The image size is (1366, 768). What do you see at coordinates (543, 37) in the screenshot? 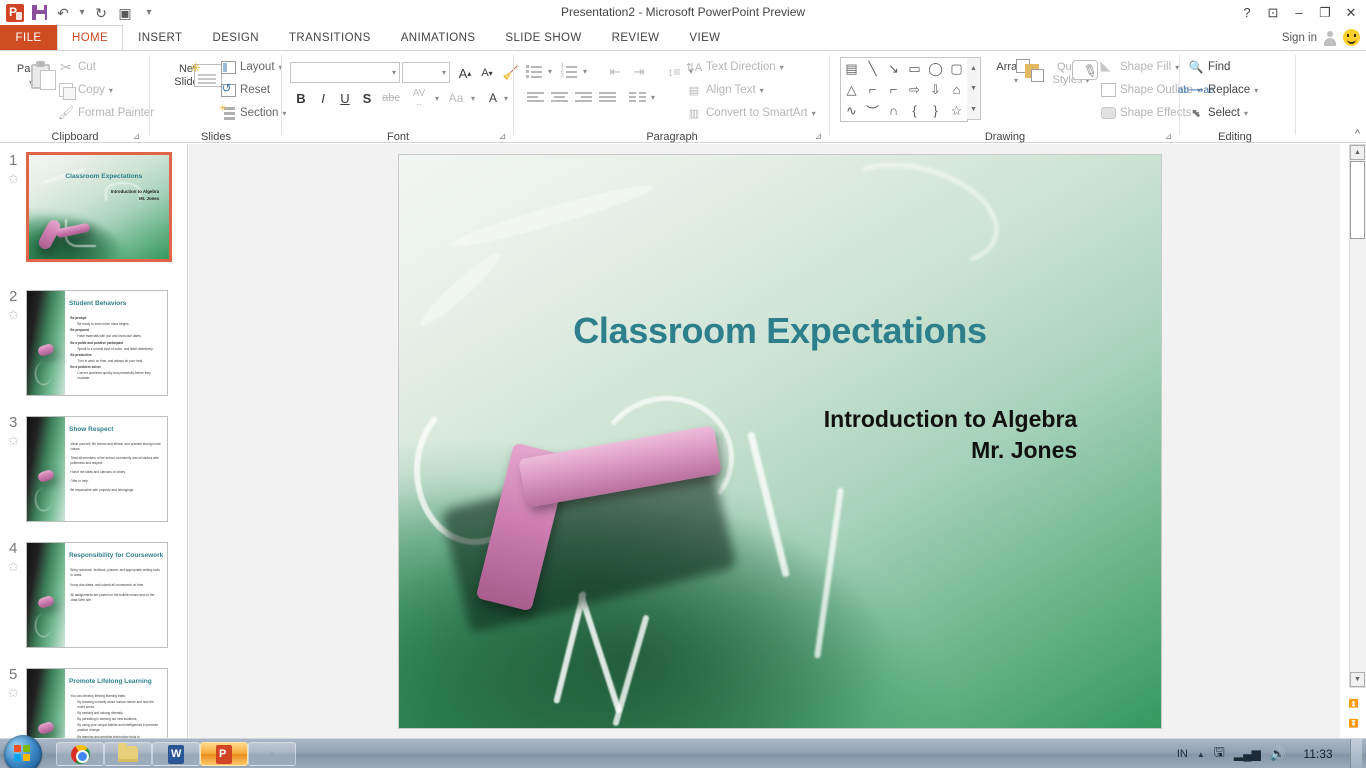
I see `tab-slide-show: SLIDE SHOW` at bounding box center [543, 37].